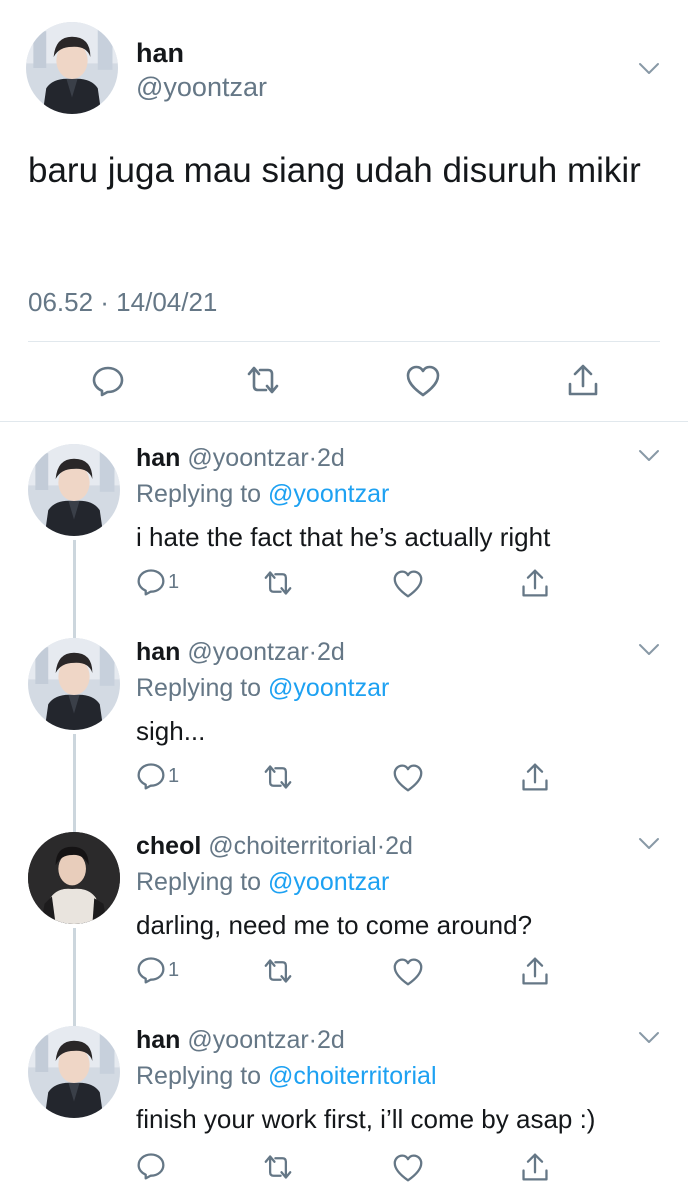 This screenshot has width=688, height=1200. What do you see at coordinates (334, 925) in the screenshot?
I see `tweet-text: darling, need me to come around?` at bounding box center [334, 925].